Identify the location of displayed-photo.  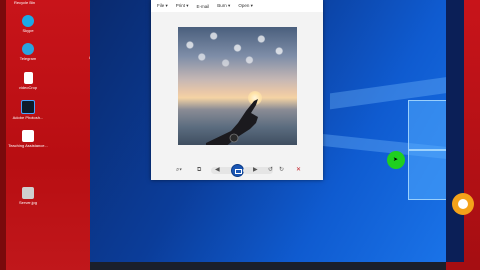
(237, 86).